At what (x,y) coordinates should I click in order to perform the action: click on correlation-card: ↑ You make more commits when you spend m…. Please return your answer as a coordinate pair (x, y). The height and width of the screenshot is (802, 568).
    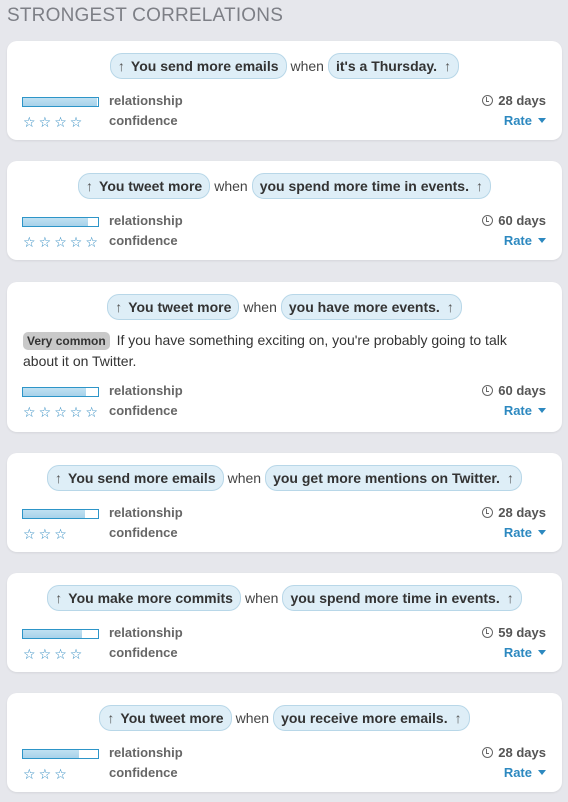
    Looking at the image, I should click on (284, 622).